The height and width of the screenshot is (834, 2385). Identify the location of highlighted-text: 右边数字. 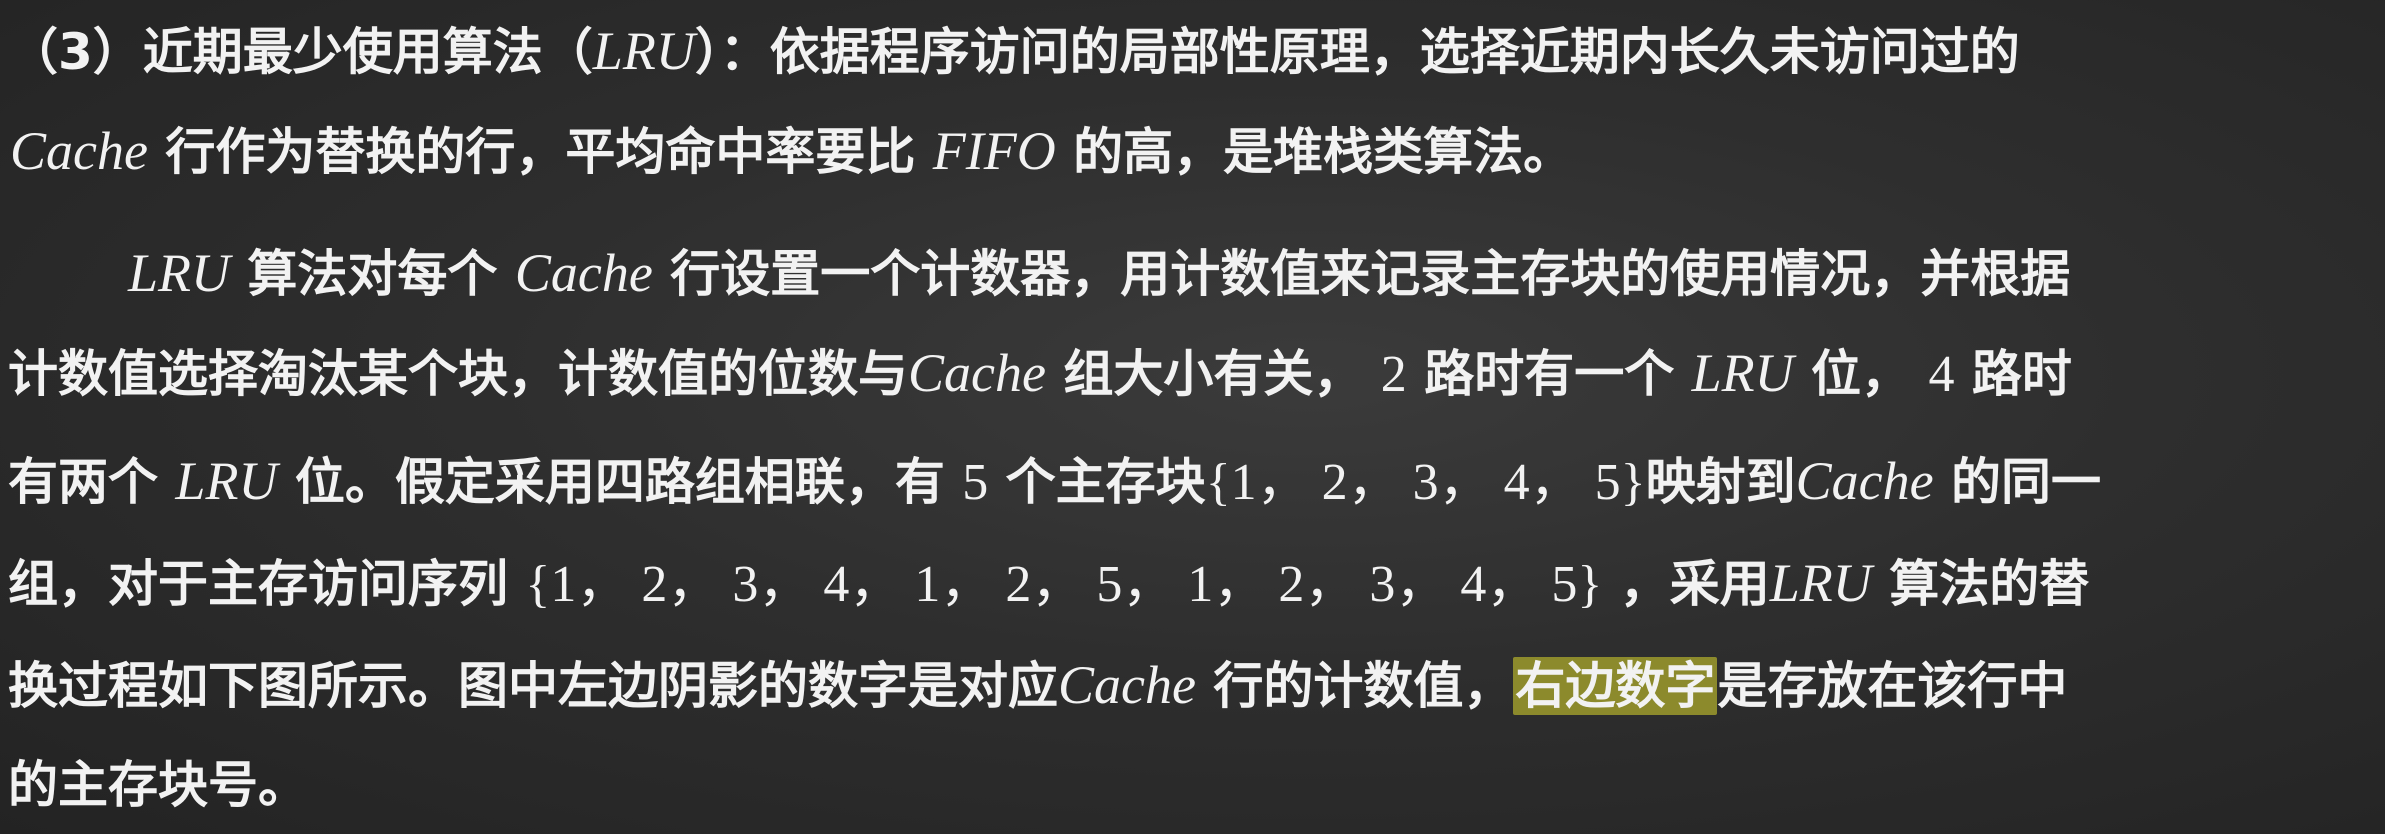
(1615, 686).